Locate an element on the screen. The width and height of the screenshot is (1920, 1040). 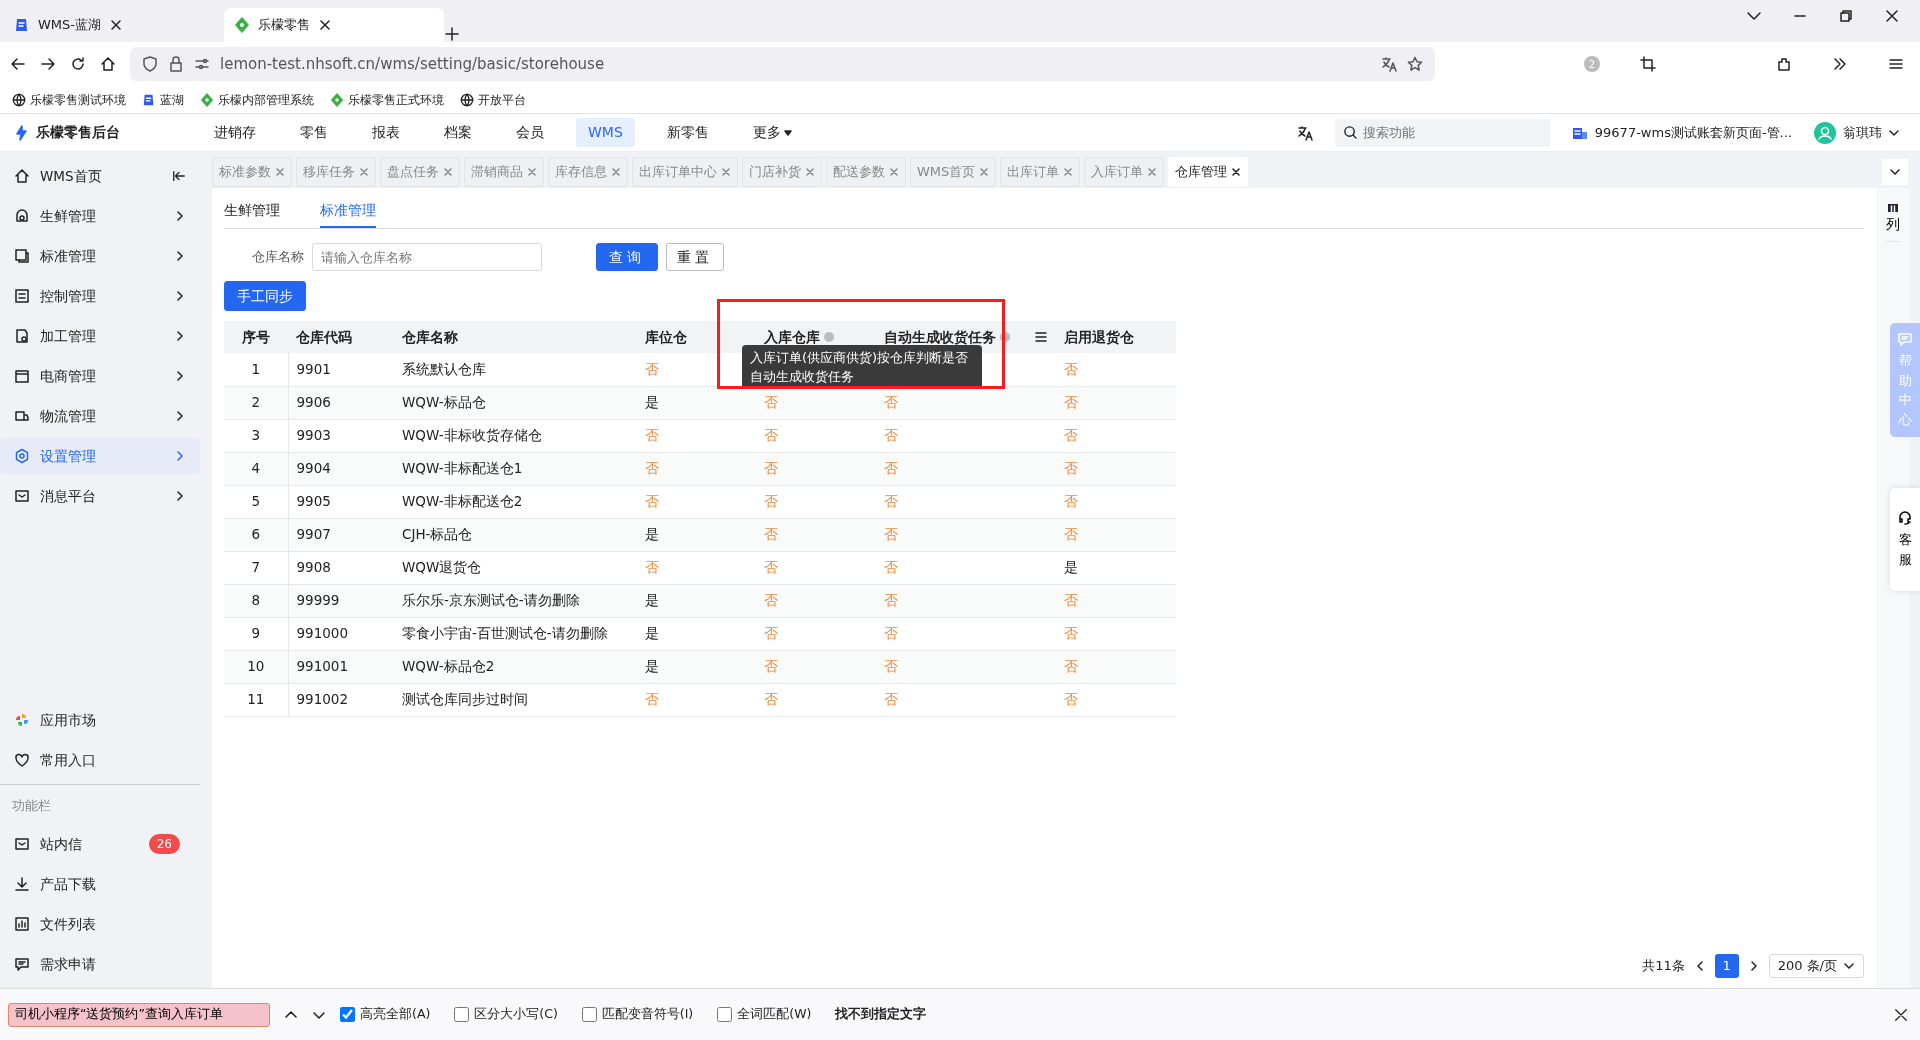
apps-icon is located at coordinates (22, 720).